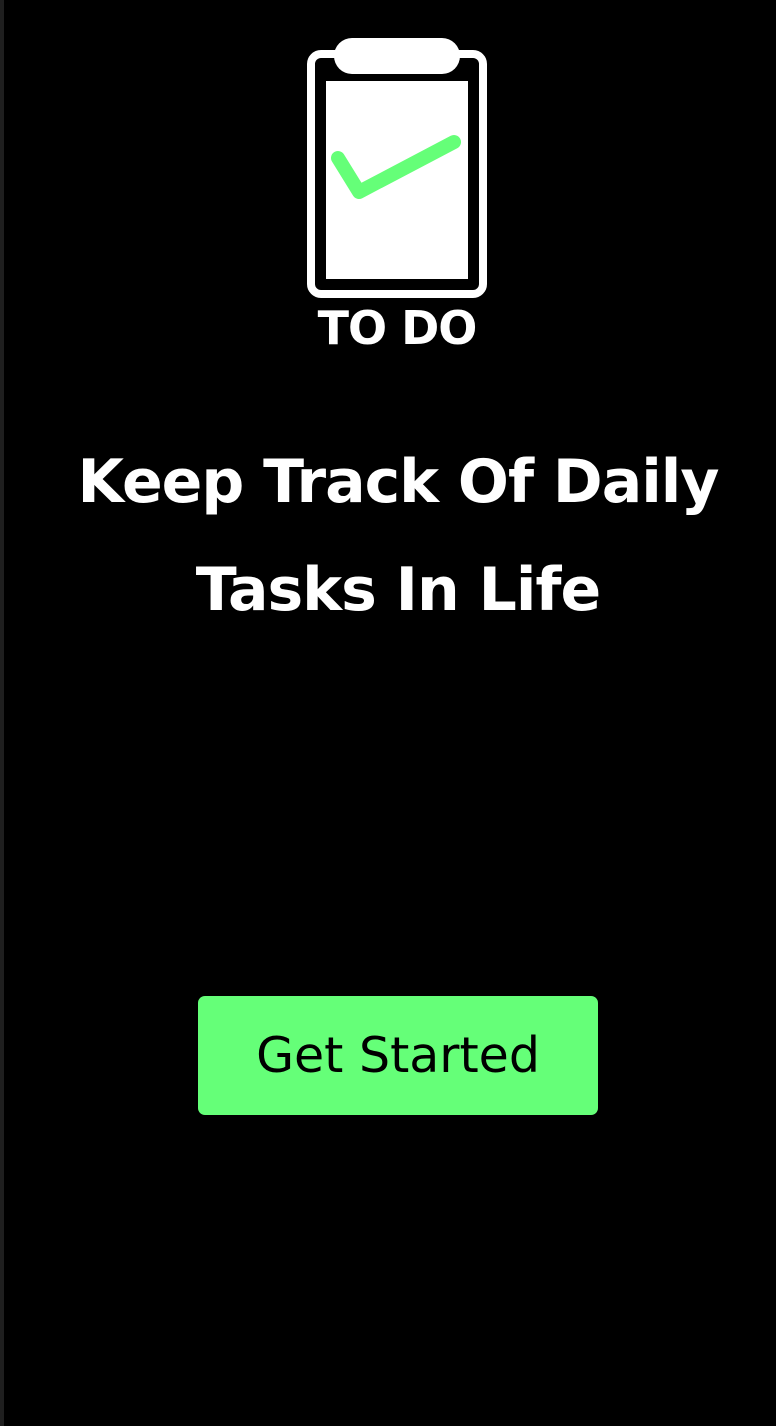 The image size is (776, 1426). I want to click on app-logo: TO DO, so click(397, 196).